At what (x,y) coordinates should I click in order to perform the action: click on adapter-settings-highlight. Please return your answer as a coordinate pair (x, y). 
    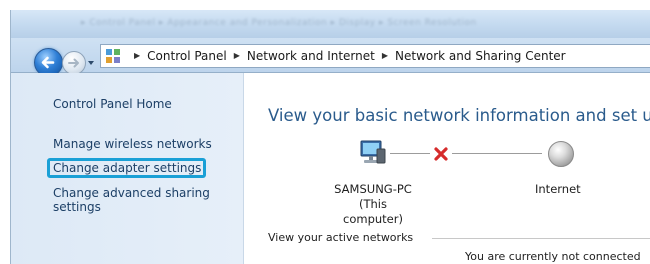
    Looking at the image, I should click on (126, 168).